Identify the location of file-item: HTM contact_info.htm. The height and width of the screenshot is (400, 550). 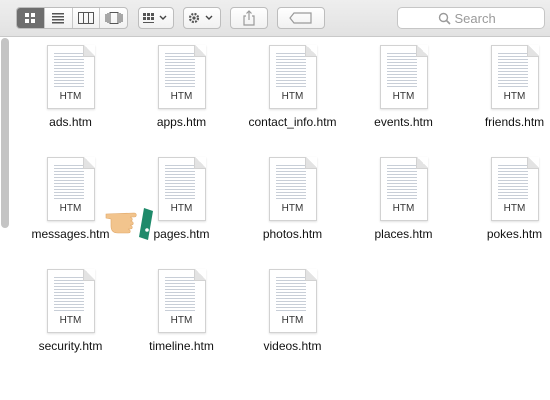
(292, 101).